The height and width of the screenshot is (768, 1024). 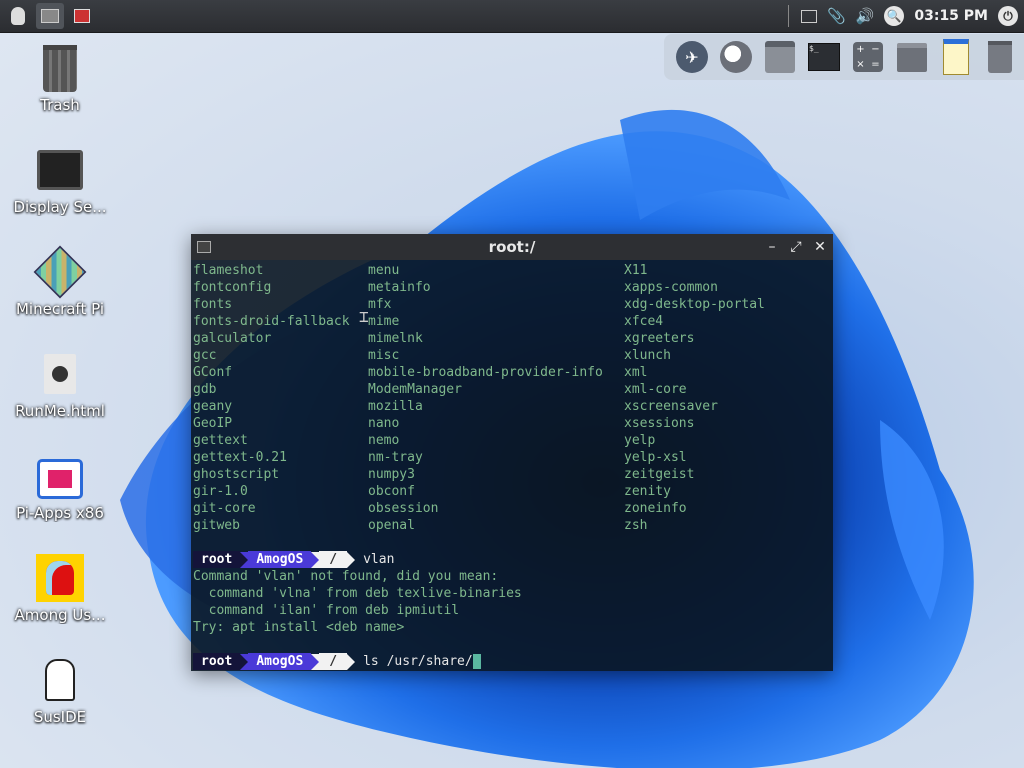 What do you see at coordinates (240, 457) in the screenshot?
I see `ls-entry: gettext-0.21` at bounding box center [240, 457].